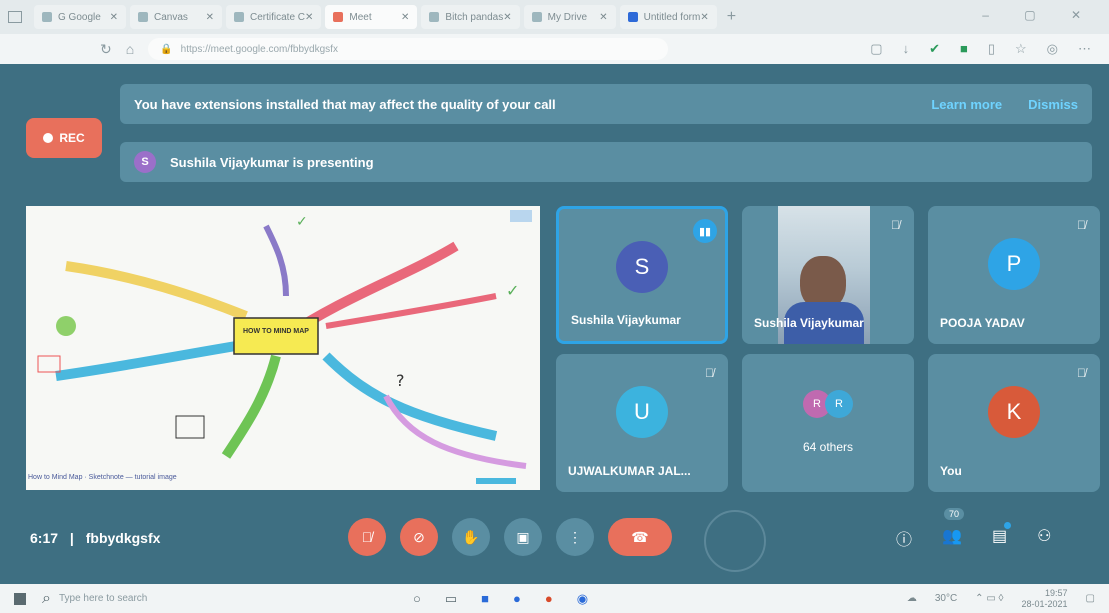  I want to click on browser-toolbar: ▢ ↓ ✔ ■ ▯ ☆ ◎ ⋯, so click(980, 49).